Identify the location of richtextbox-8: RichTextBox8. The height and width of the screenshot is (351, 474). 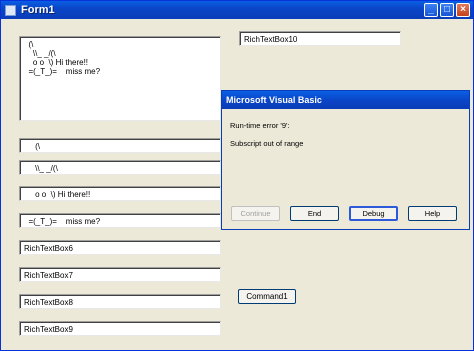
(120, 301).